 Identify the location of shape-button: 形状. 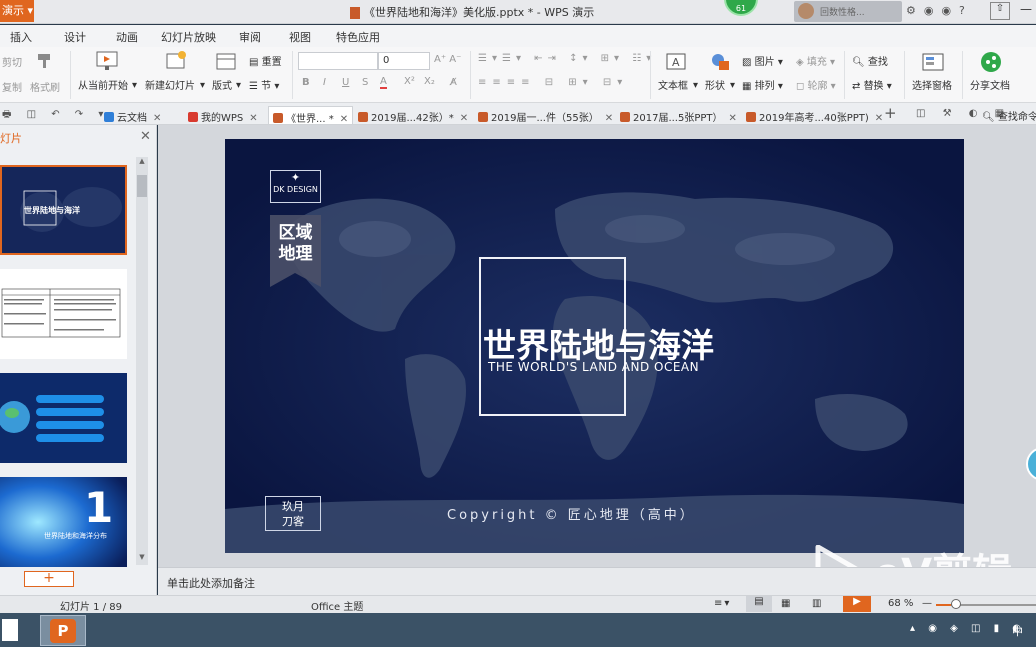
(715, 84).